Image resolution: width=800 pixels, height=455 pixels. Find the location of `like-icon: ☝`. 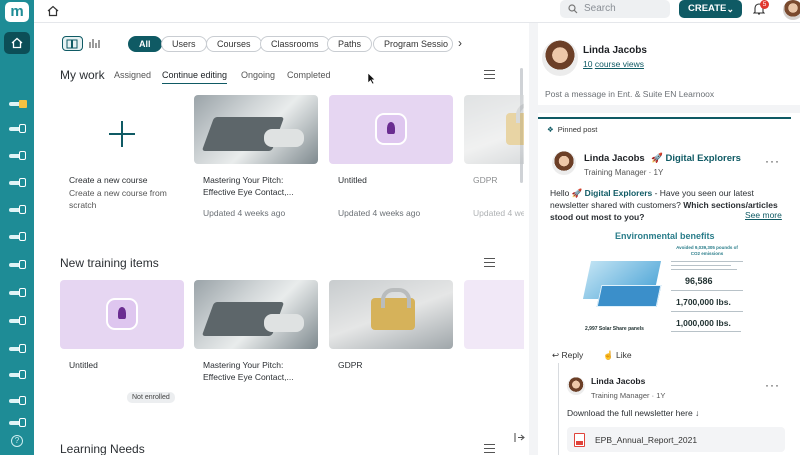

like-icon: ☝ is located at coordinates (608, 355).